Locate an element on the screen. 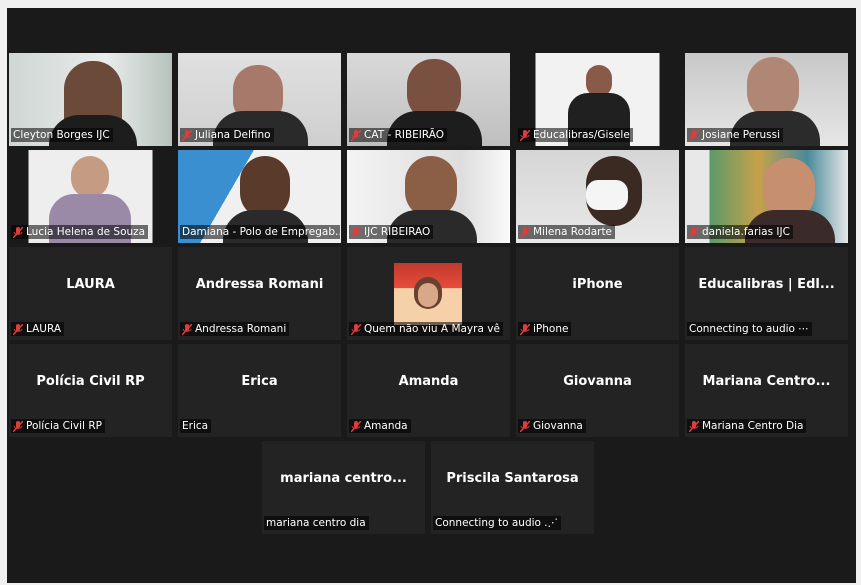 The height and width of the screenshot is (585, 861). participant-tile: Quem não viu A Mayra vê is located at coordinates (428, 293).